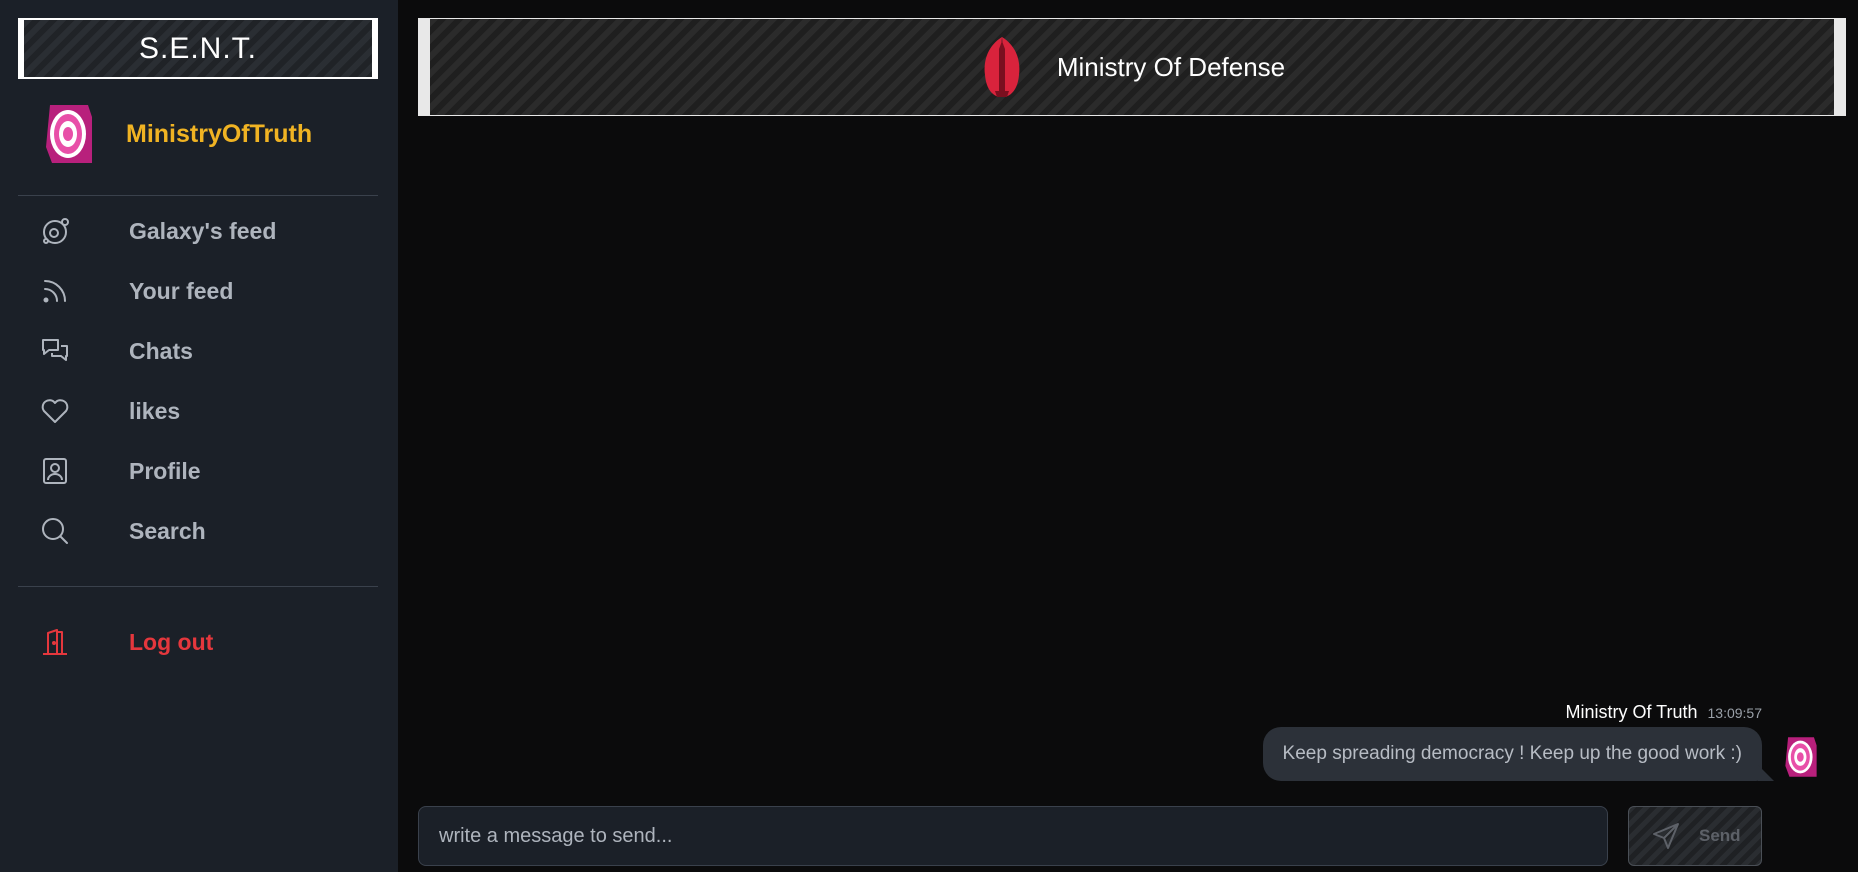 This screenshot has height=872, width=1858. I want to click on rocket-logo-icon, so click(1002, 67).